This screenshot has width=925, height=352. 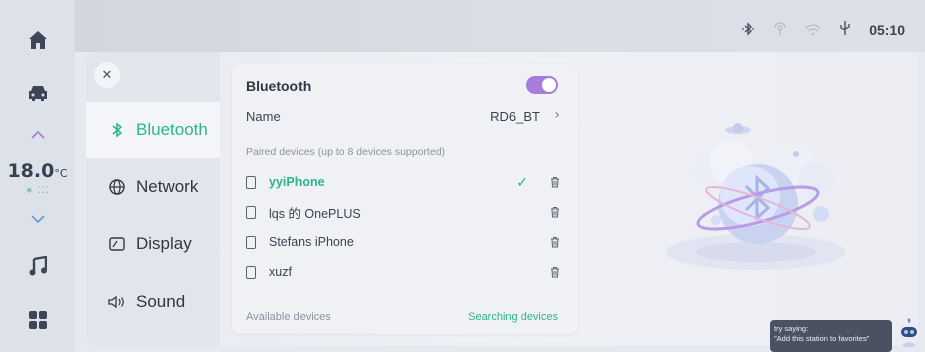 What do you see at coordinates (279, 86) in the screenshot?
I see `panel-title: Bluetooth` at bounding box center [279, 86].